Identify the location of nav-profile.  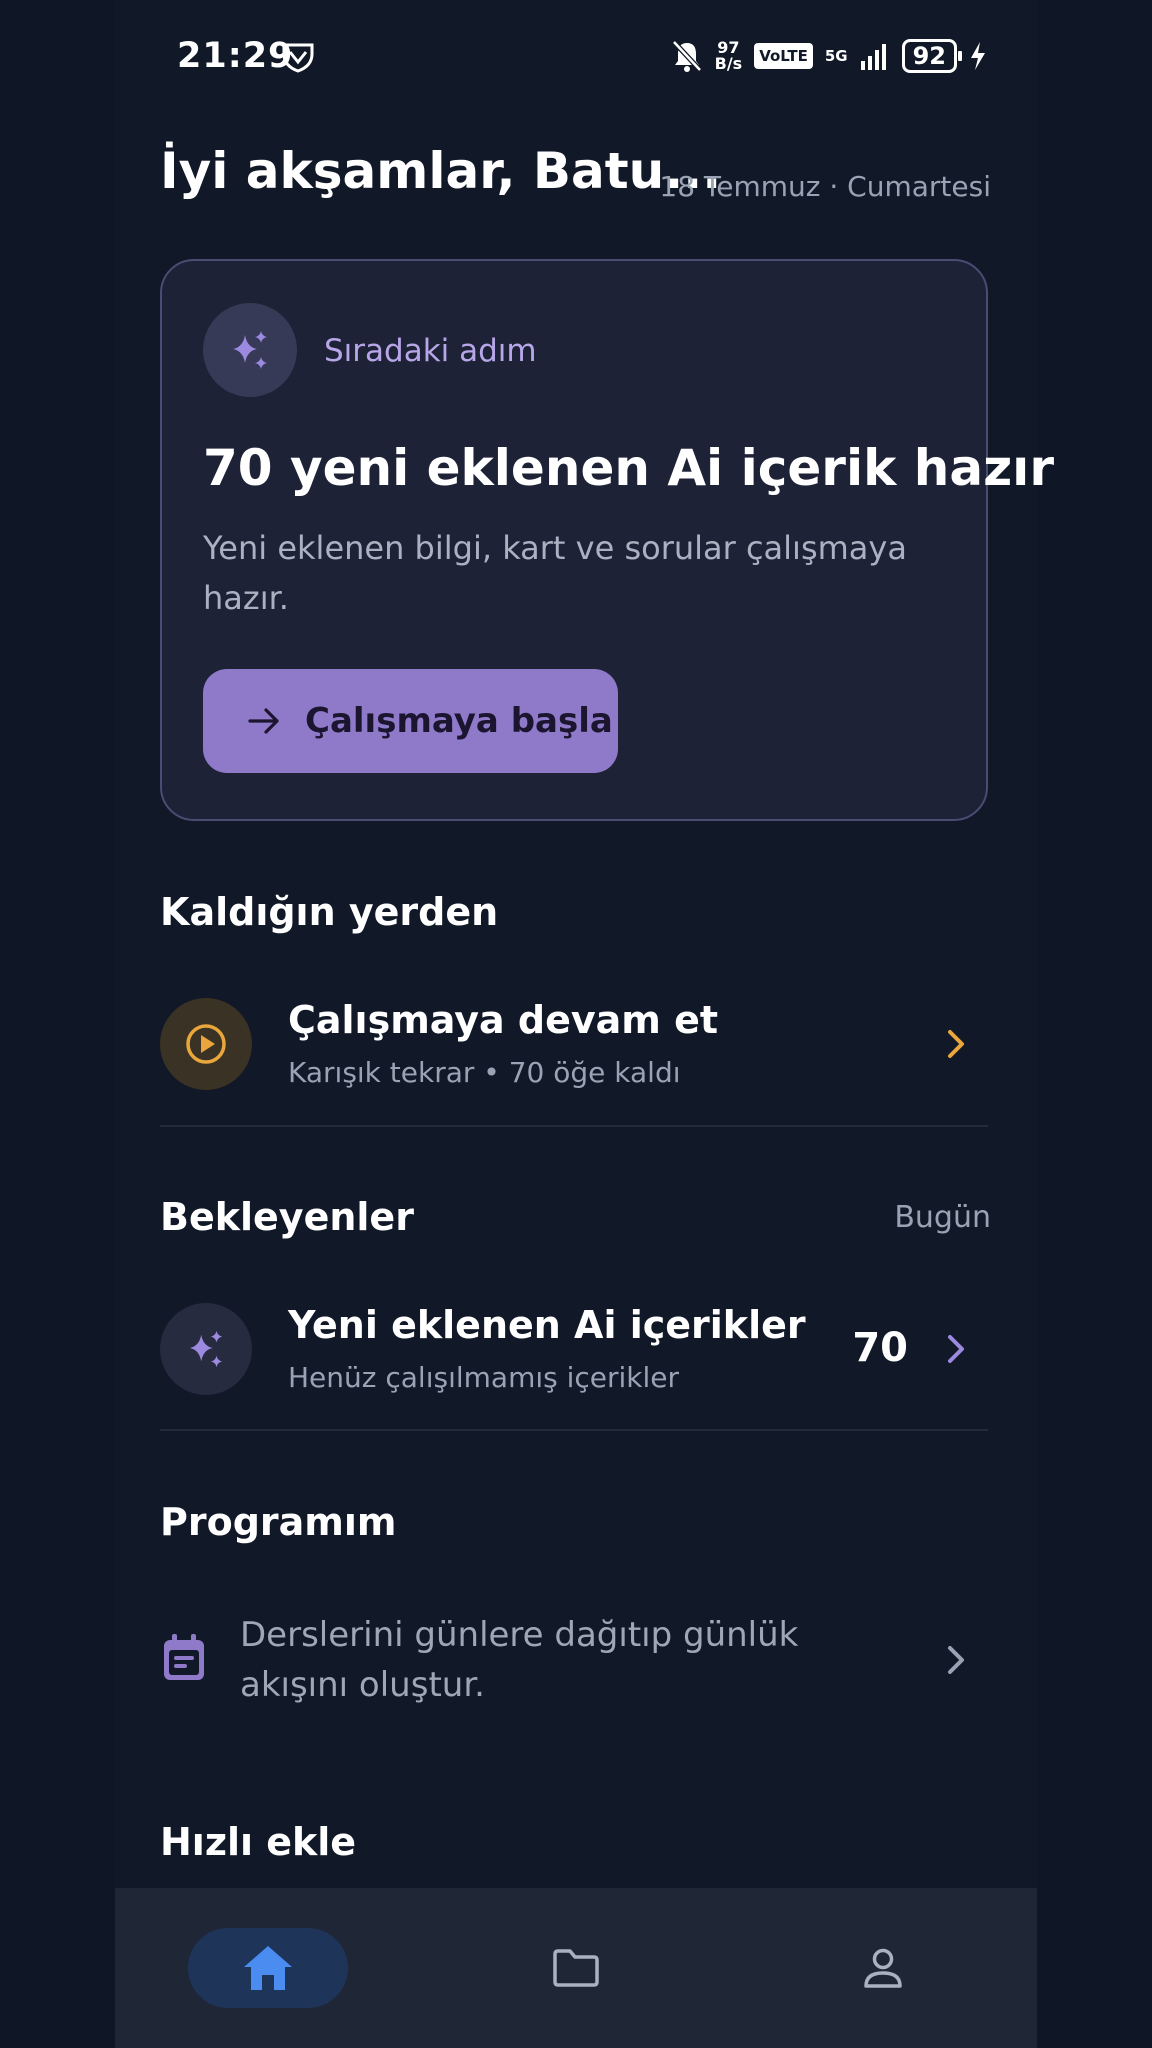
(883, 1968).